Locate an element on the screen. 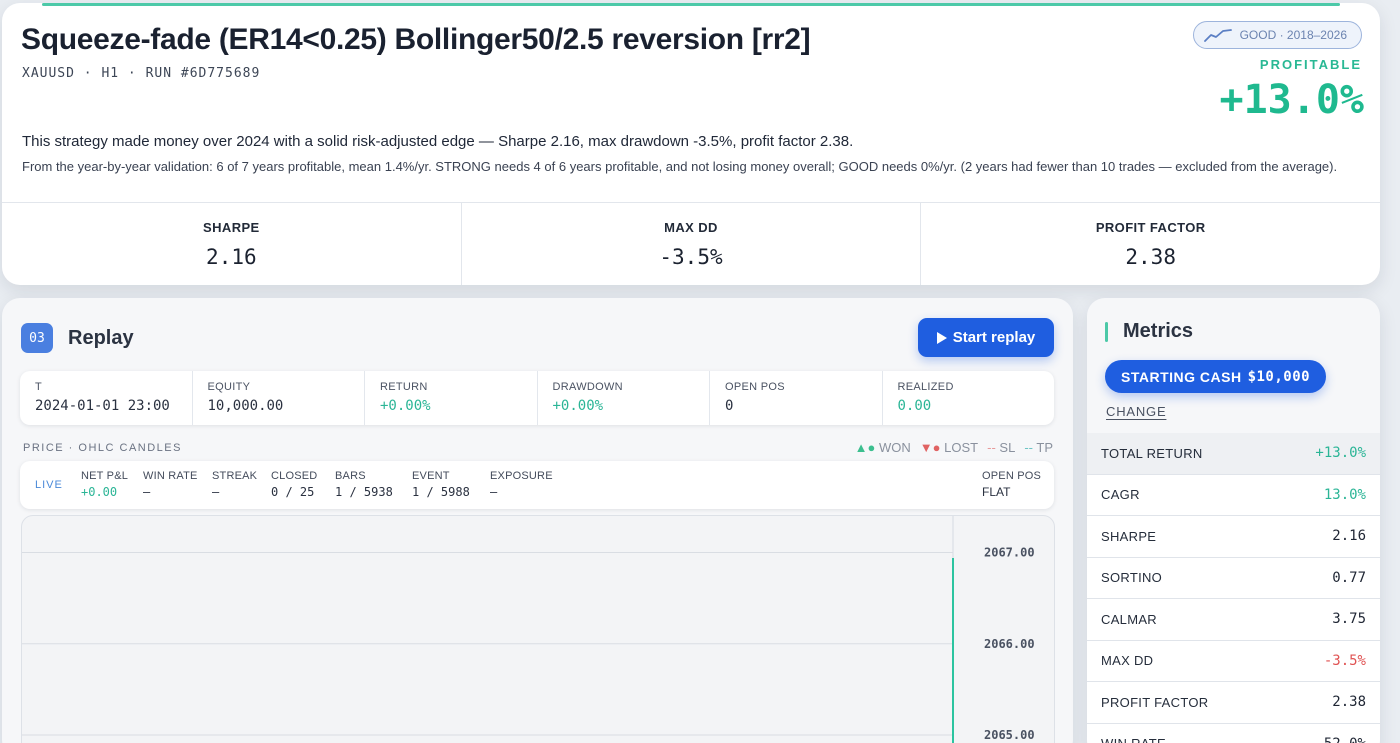  legend-lost: ▼● LOST is located at coordinates (949, 447).